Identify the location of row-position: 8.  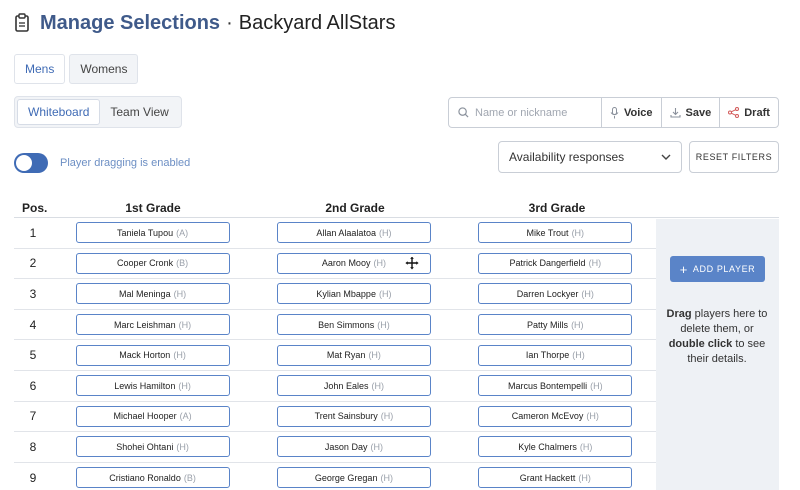
(33, 446).